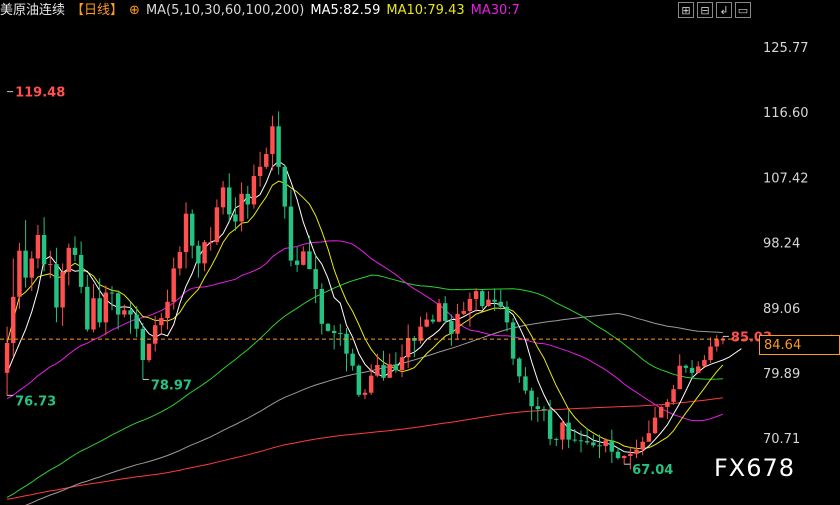 Image resolution: width=840 pixels, height=505 pixels. I want to click on fullscreen-icon: ▭, so click(743, 10).